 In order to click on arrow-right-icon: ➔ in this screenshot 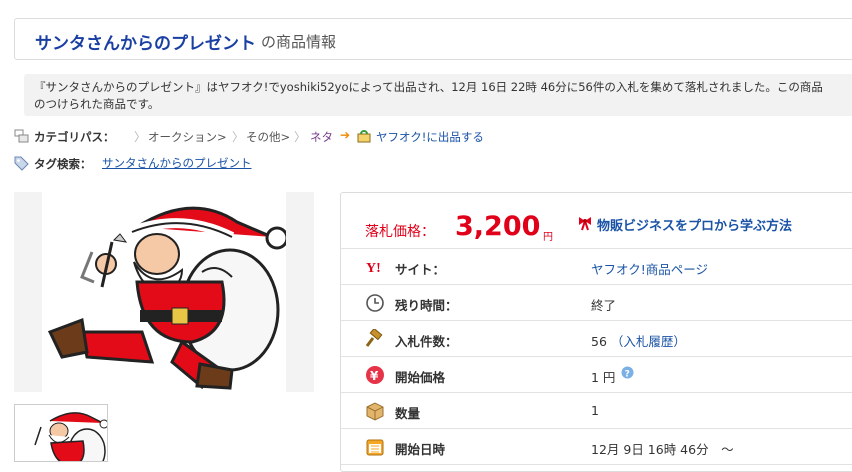, I will do `click(345, 135)`.